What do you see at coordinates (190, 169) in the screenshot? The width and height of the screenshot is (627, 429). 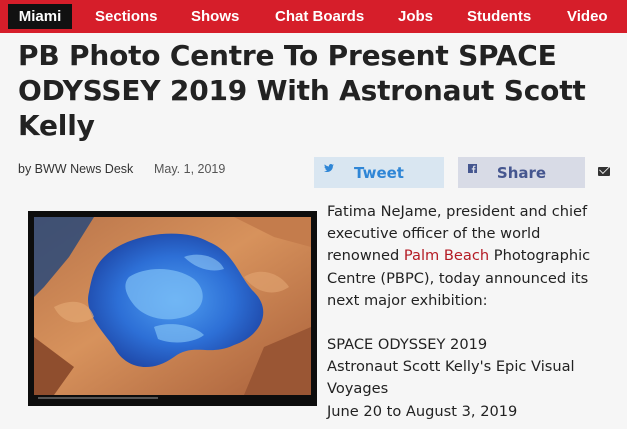 I see `article-date: May. 1, 2019` at bounding box center [190, 169].